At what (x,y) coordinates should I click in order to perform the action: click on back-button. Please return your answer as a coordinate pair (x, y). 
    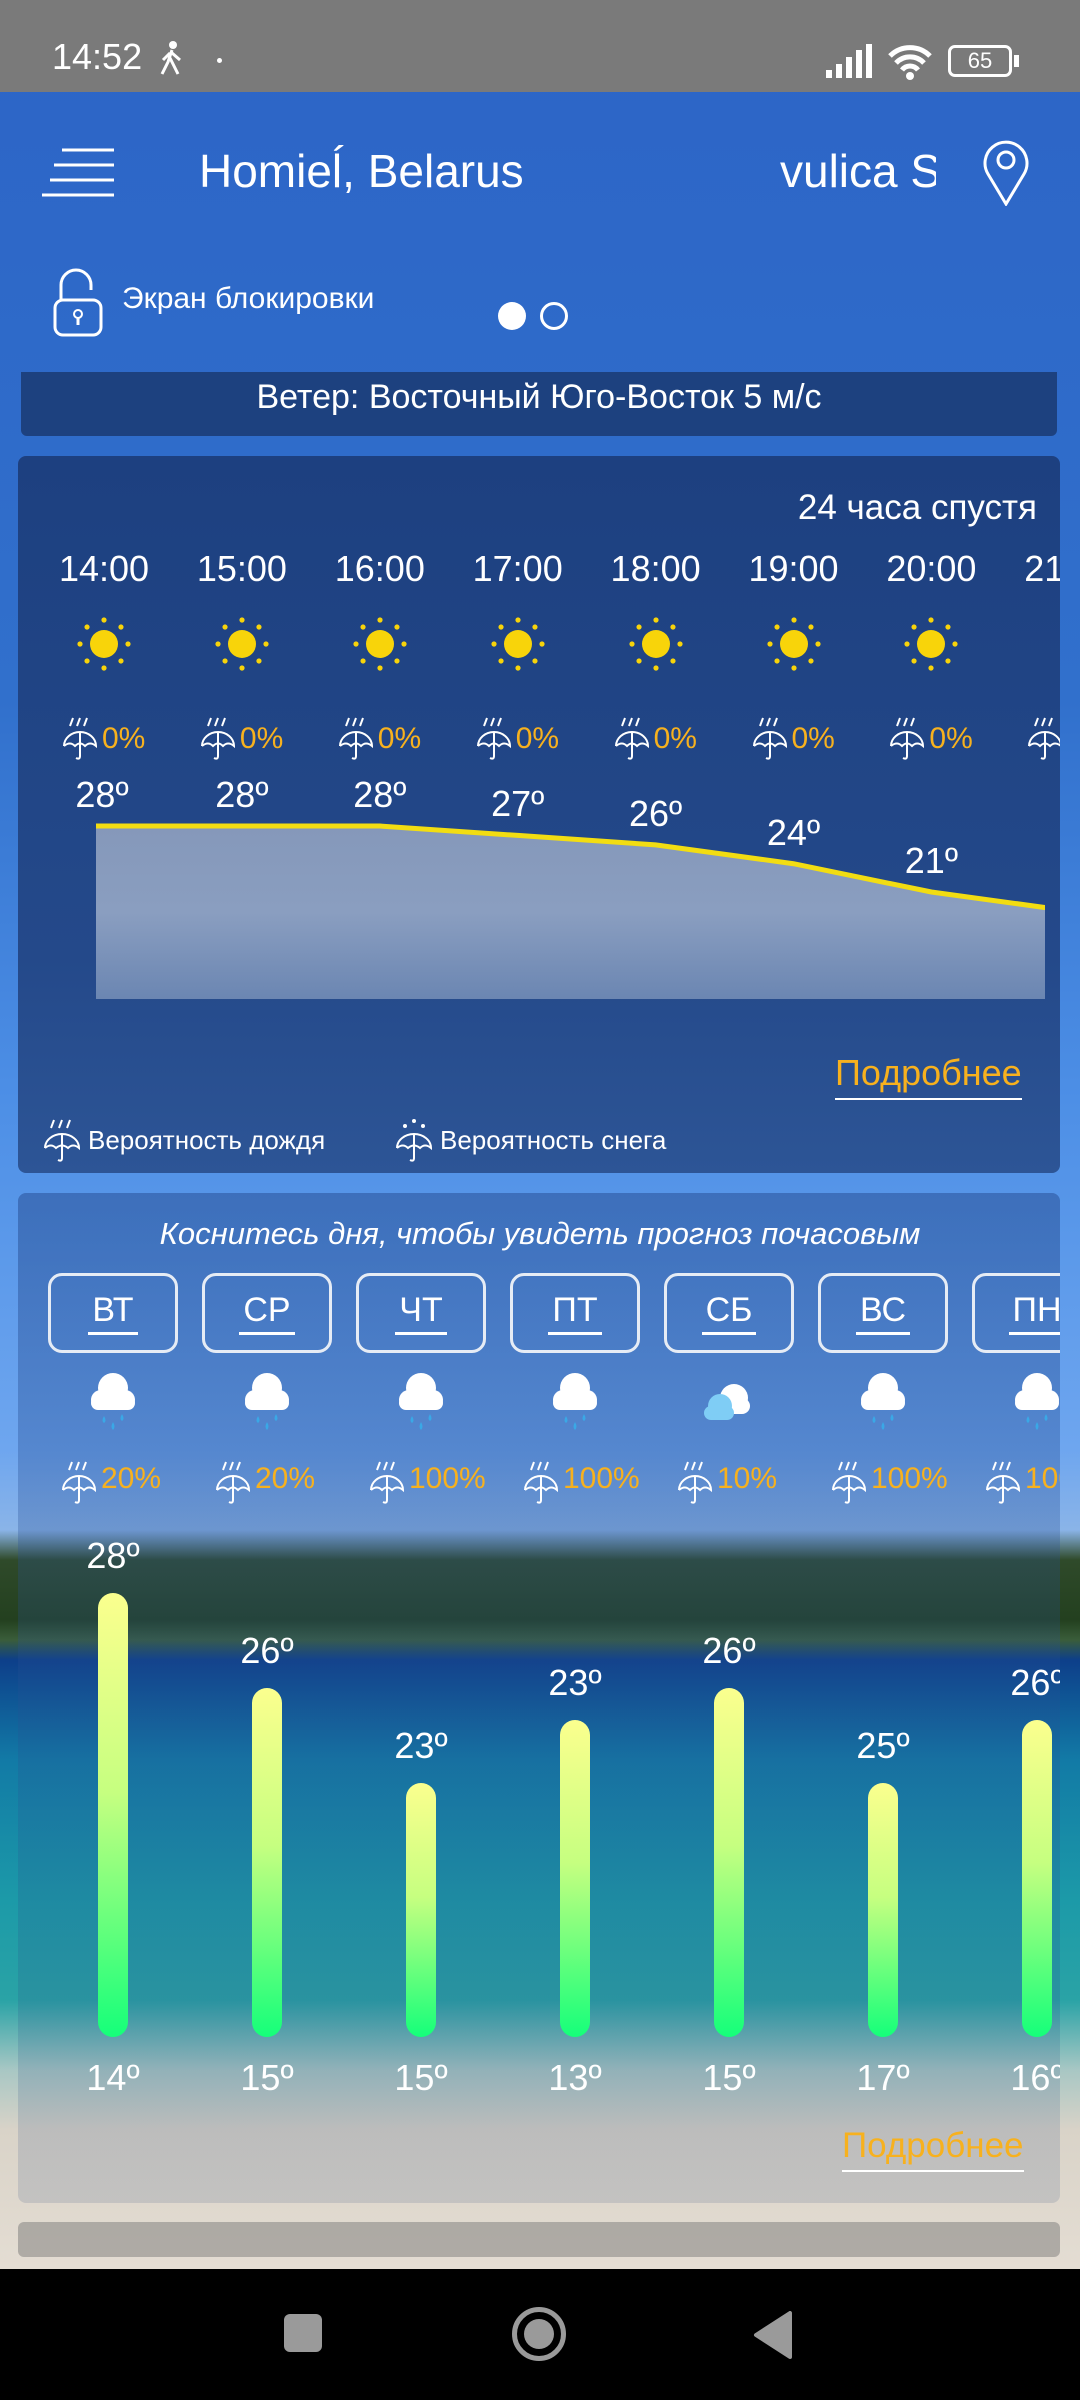
    Looking at the image, I should click on (772, 2335).